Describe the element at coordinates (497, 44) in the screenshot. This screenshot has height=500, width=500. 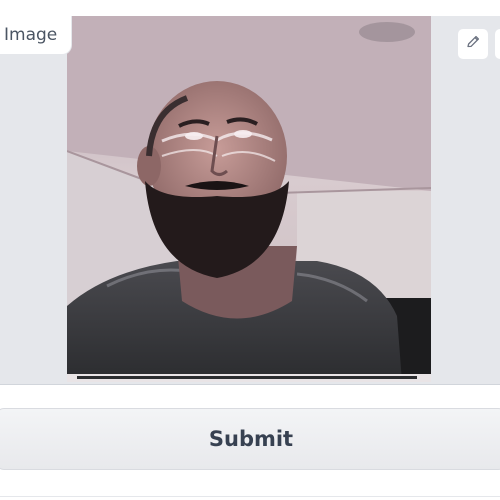
I see `clear-image-button` at that location.